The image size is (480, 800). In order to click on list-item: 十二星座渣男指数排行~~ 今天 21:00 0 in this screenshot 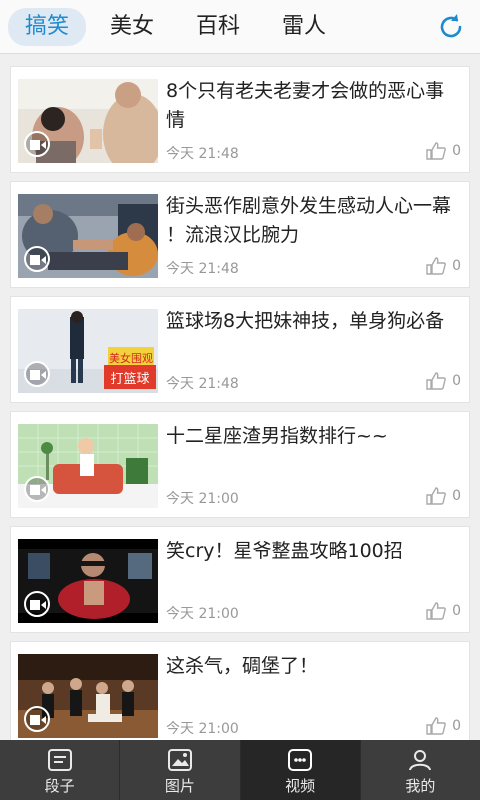, I will do `click(240, 464)`.